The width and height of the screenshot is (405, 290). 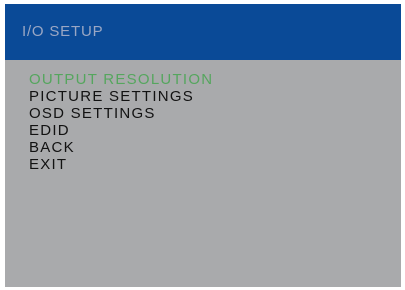 I want to click on menu-title: I/O SETUP, so click(x=63, y=31).